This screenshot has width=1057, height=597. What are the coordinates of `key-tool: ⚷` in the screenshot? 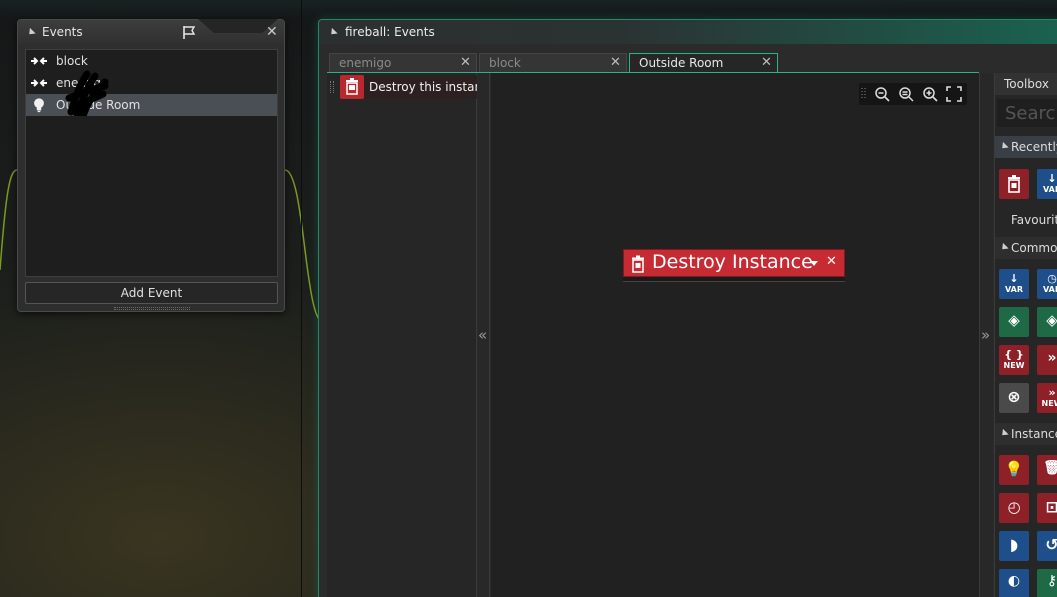 It's located at (1047, 583).